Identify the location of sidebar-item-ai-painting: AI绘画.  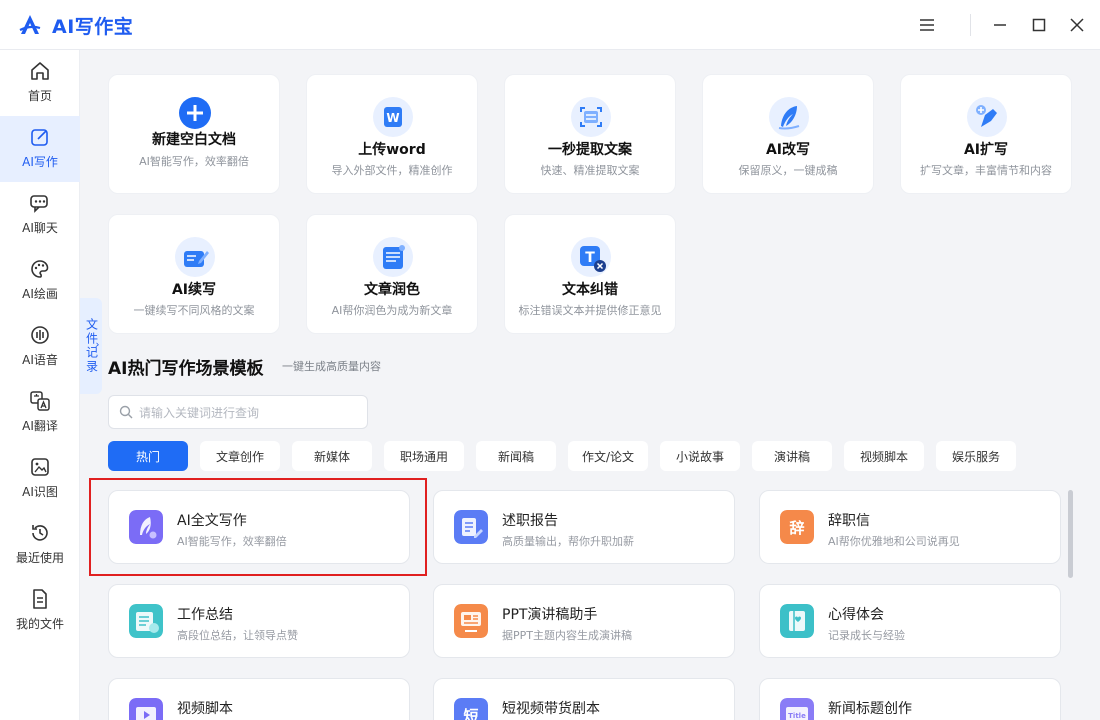
(40, 281).